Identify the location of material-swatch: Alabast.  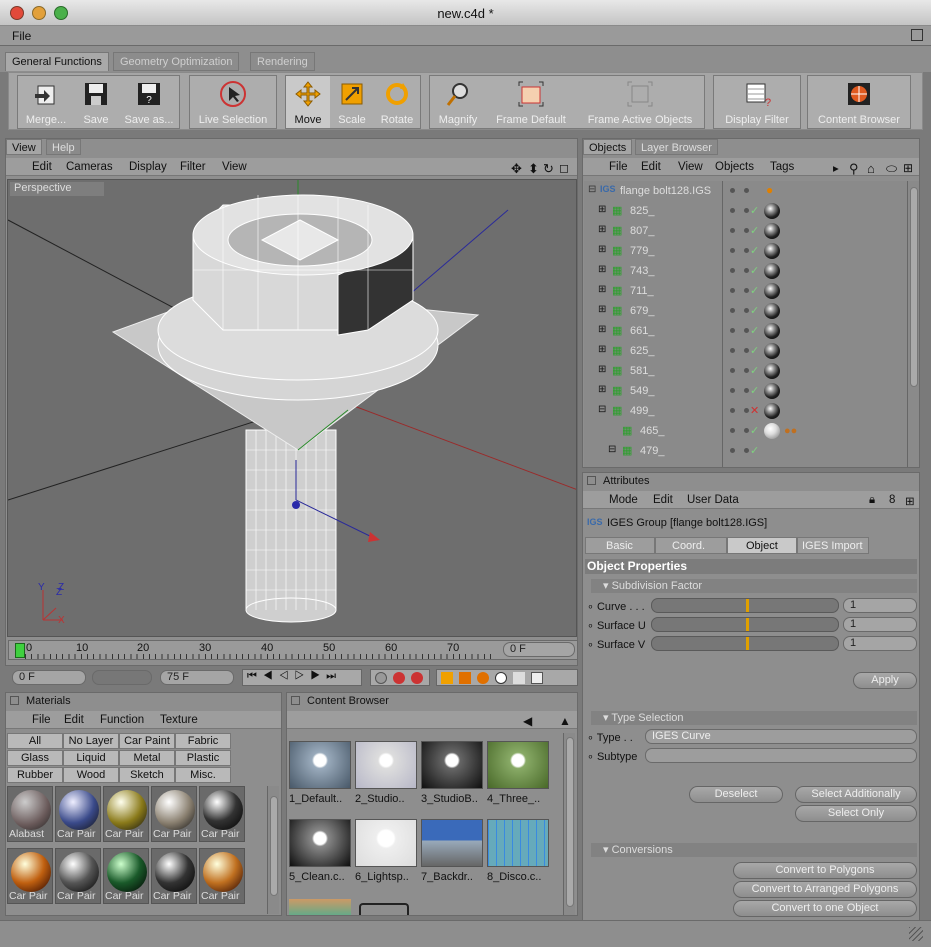
(30, 814).